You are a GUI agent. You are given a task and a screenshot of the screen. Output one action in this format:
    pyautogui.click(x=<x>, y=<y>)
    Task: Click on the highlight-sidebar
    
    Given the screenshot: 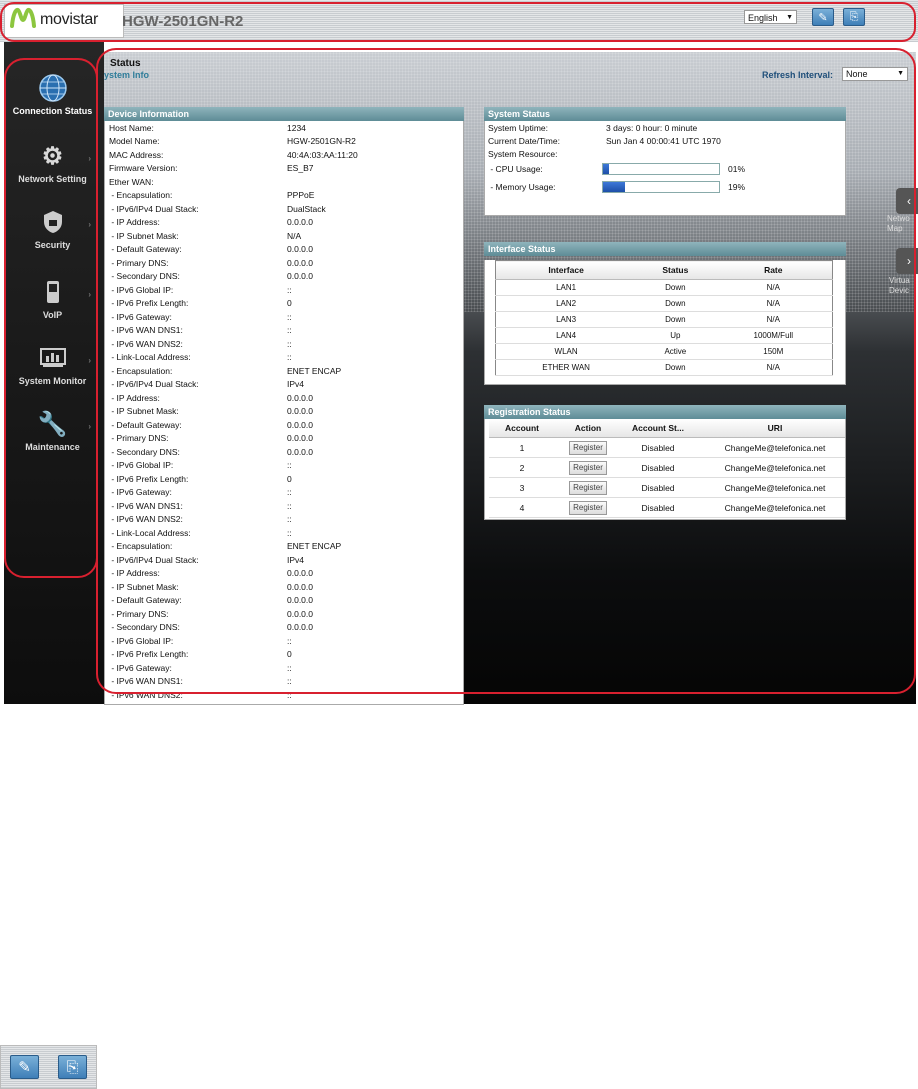 What is the action you would take?
    pyautogui.click(x=51, y=318)
    